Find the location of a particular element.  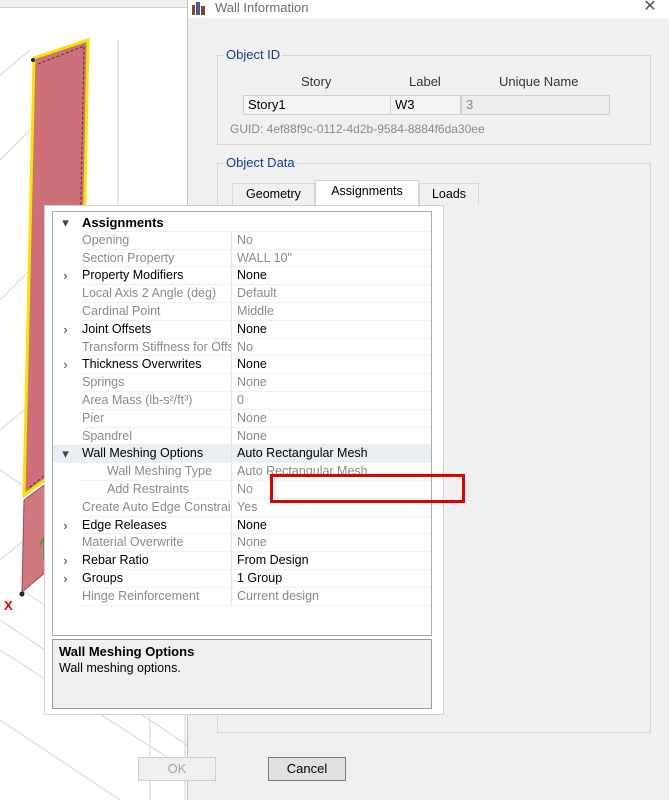

property-name: Cardinal Point is located at coordinates (157, 311).